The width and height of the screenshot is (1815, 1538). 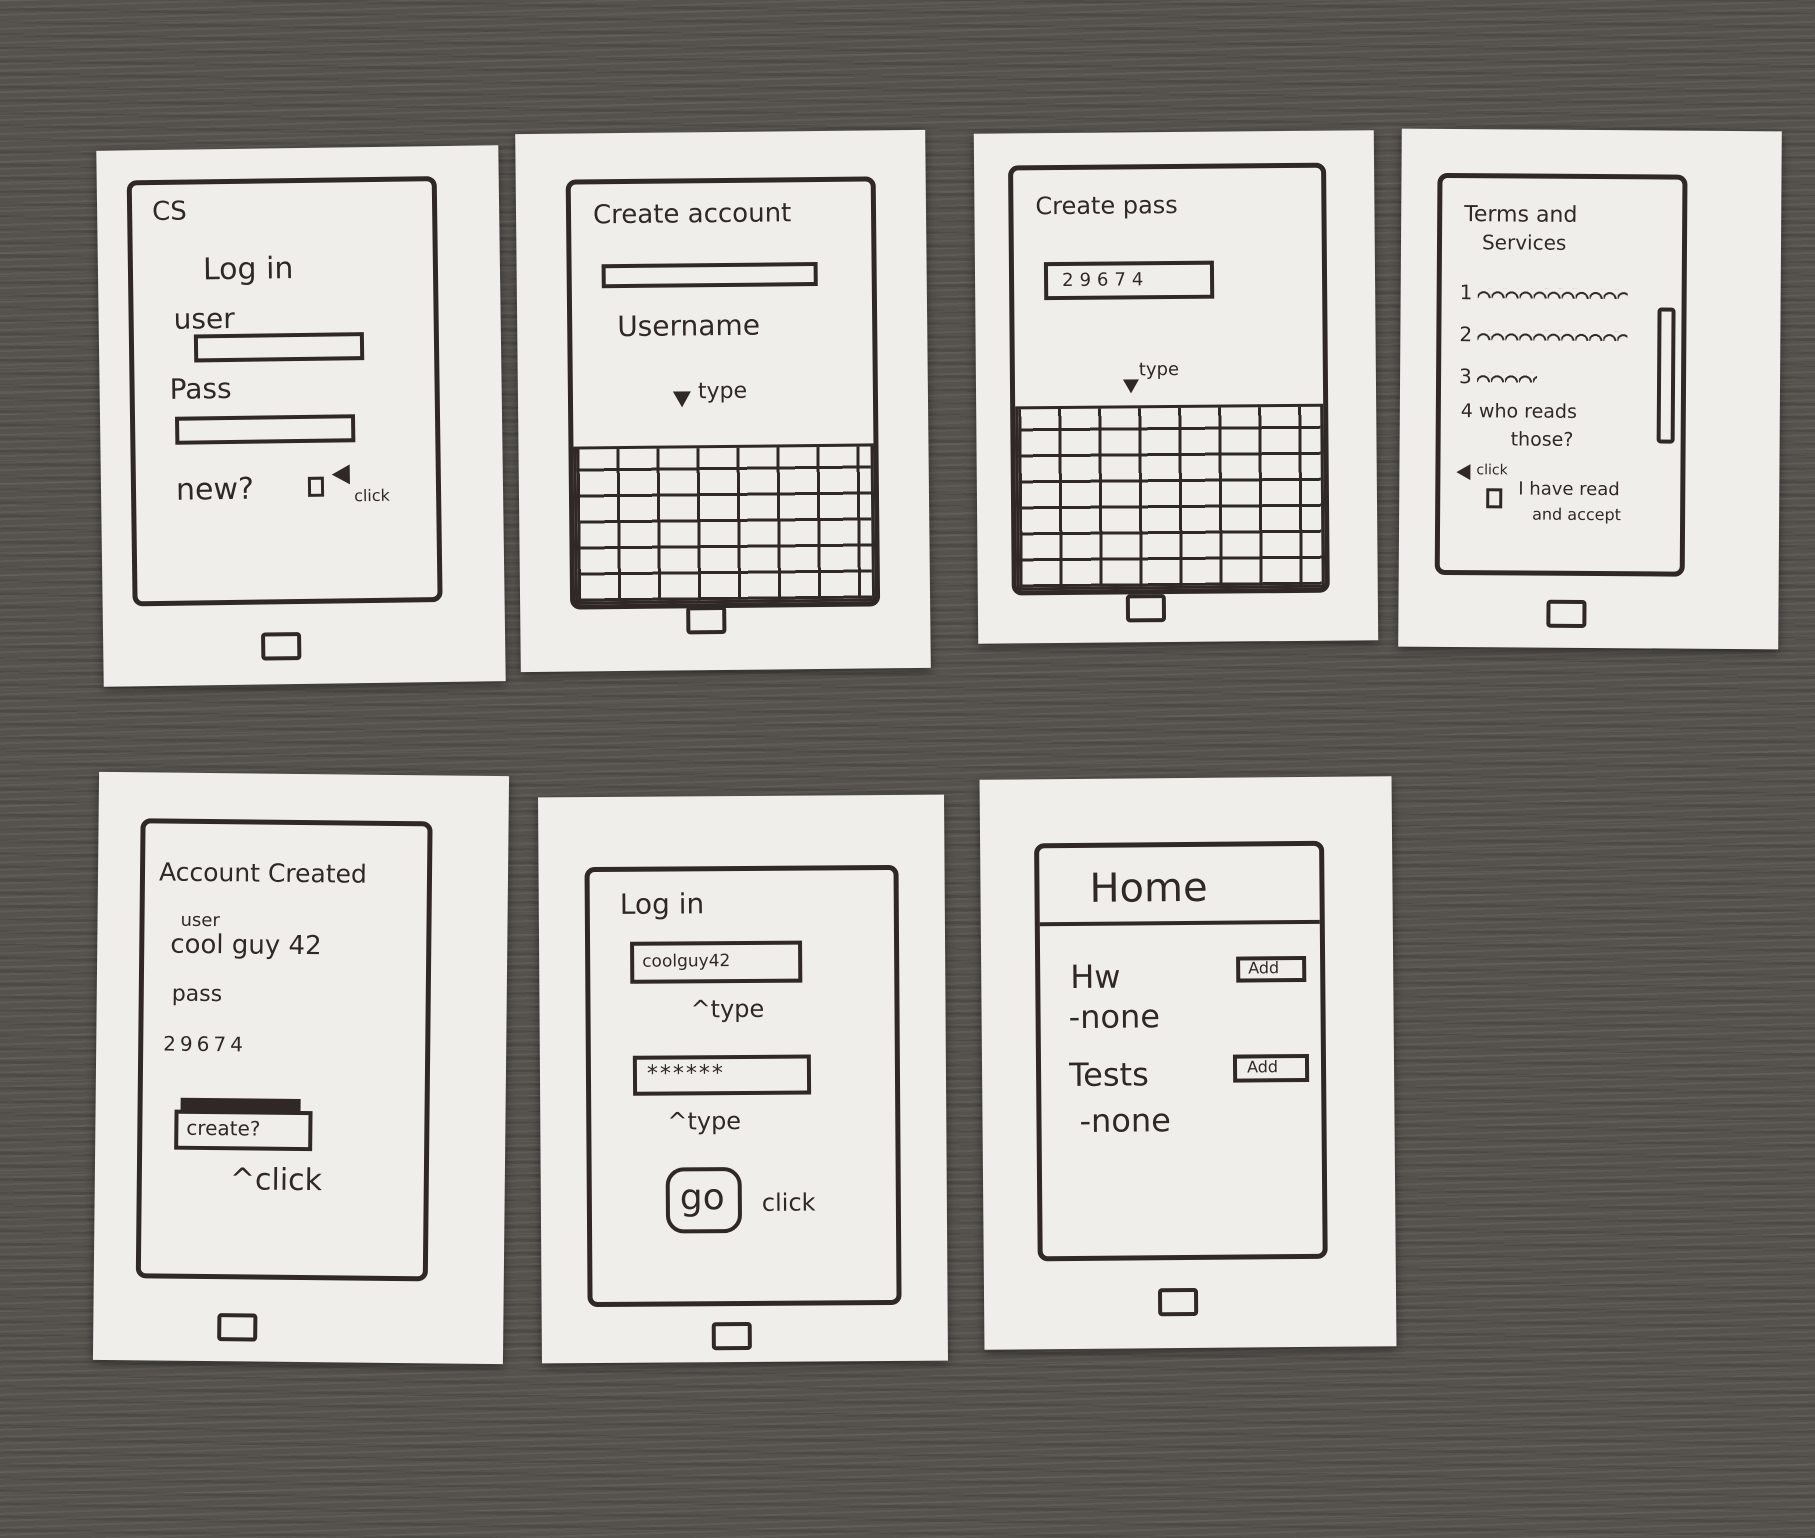 I want to click on add-tests-label: Add, so click(x=1262, y=1067).